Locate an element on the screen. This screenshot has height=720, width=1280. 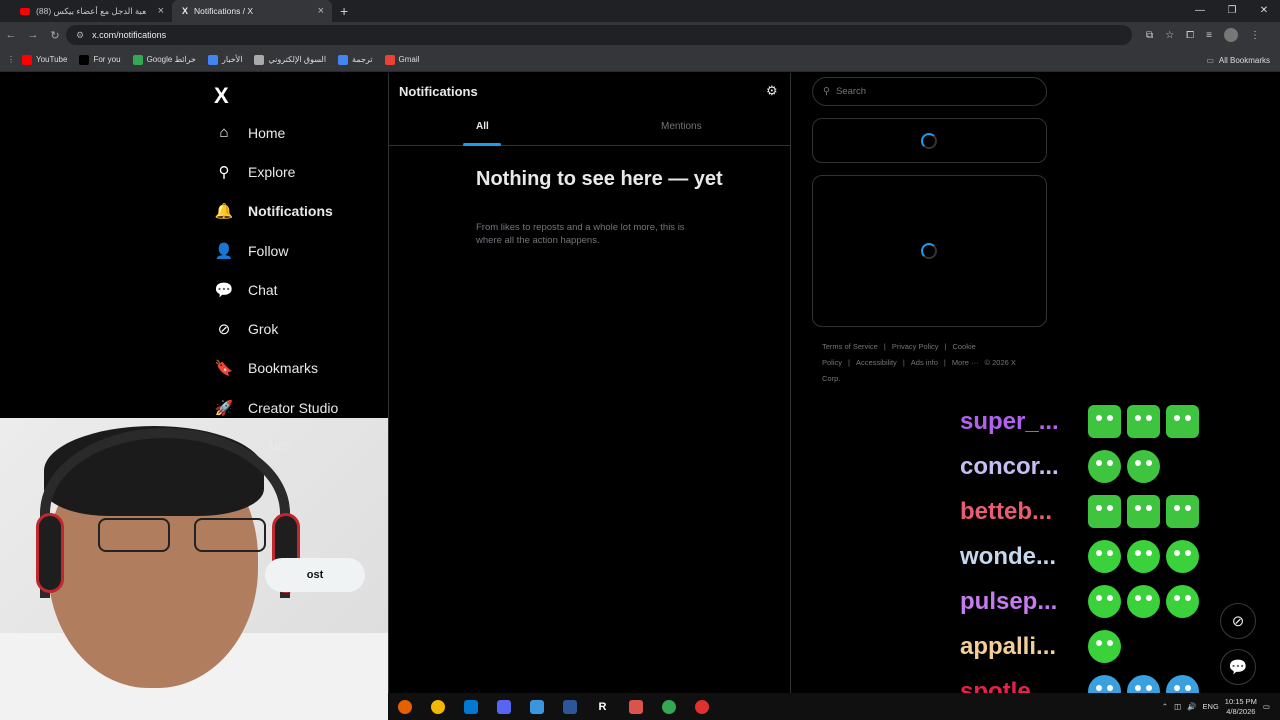
bookmark-label: Google خرائط is located at coordinates (171, 59).